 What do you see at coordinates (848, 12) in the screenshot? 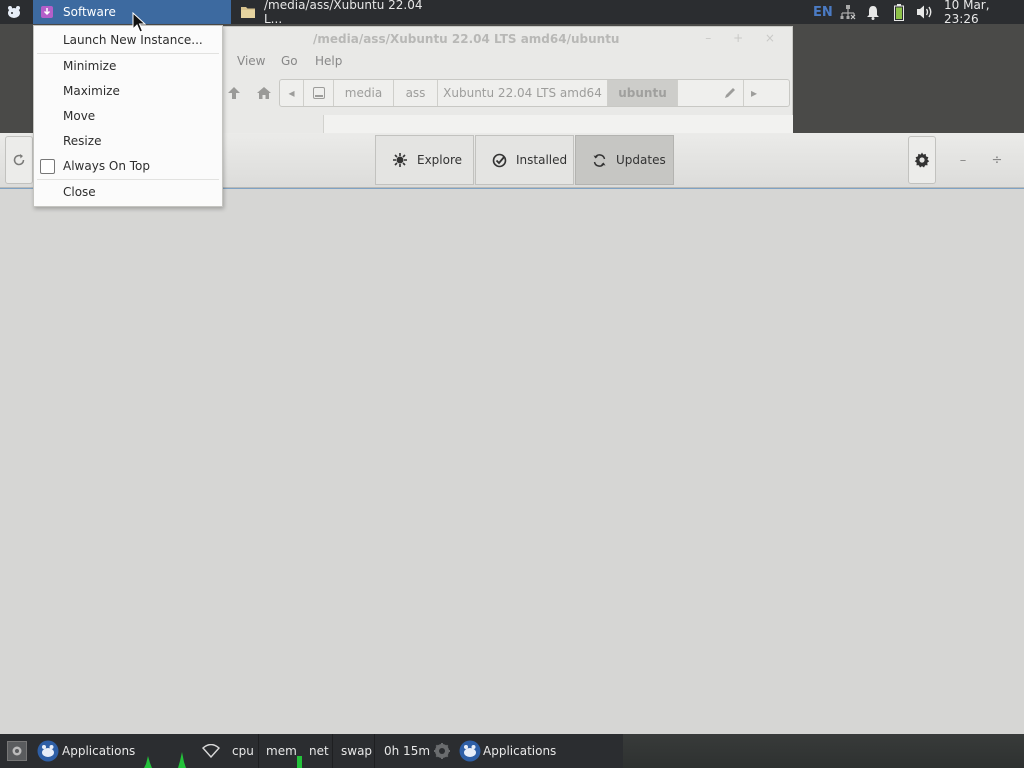
I see `network-icon` at bounding box center [848, 12].